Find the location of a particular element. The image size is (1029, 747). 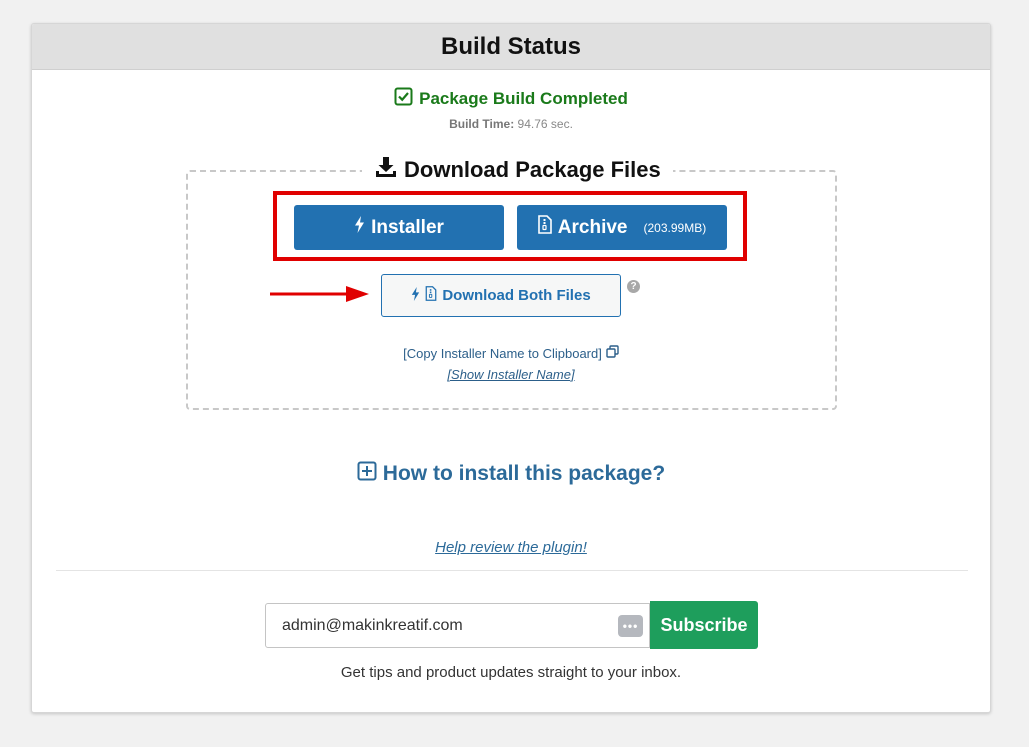

build-time-label: Build Time: is located at coordinates (482, 124).